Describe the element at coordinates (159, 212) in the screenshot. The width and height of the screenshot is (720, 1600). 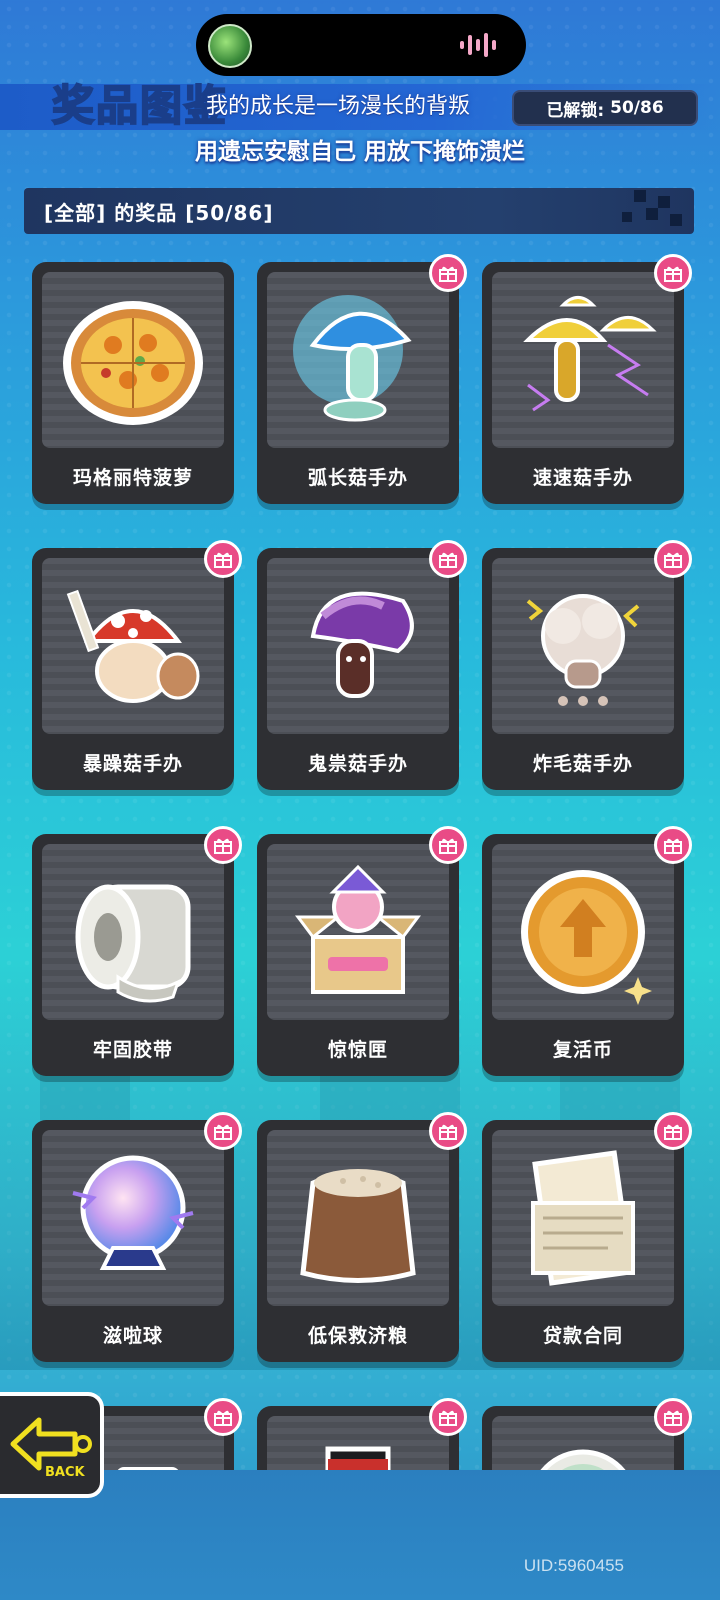
I see `section-title: [全部] 的奖品 [50/86]` at that location.